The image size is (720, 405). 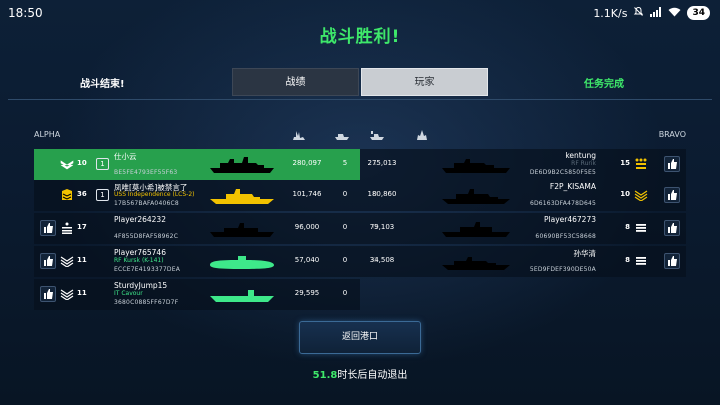 I want to click on damage-value: 101,746, so click(x=307, y=194).